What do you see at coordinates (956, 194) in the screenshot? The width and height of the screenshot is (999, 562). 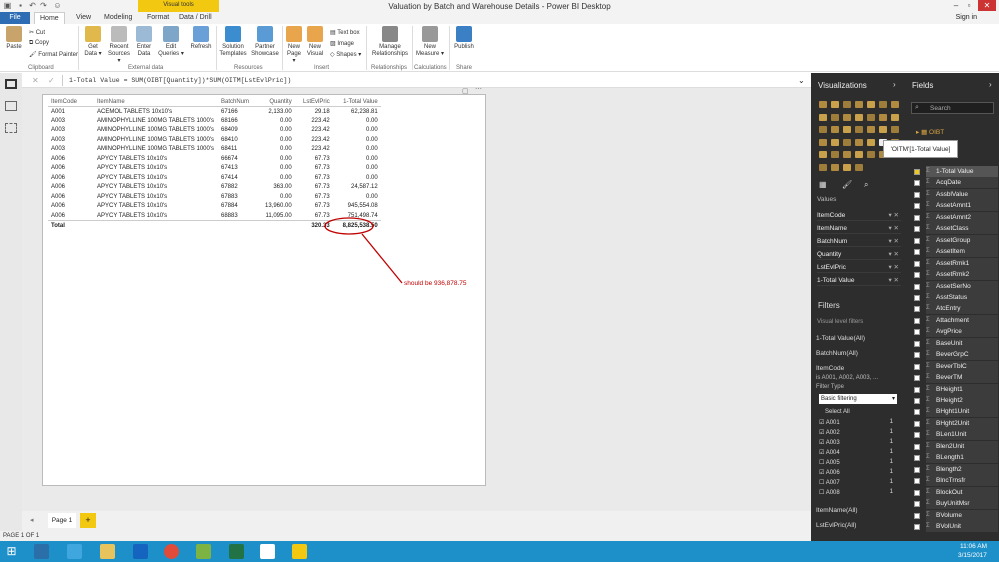 I see `field-item: Σ AssblValue` at bounding box center [956, 194].